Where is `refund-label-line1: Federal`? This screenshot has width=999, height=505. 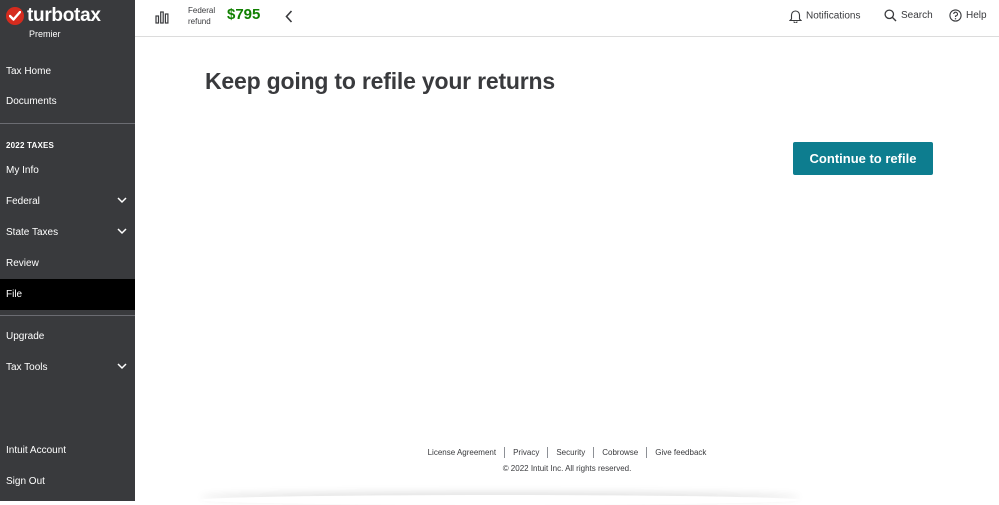 refund-label-line1: Federal is located at coordinates (202, 10).